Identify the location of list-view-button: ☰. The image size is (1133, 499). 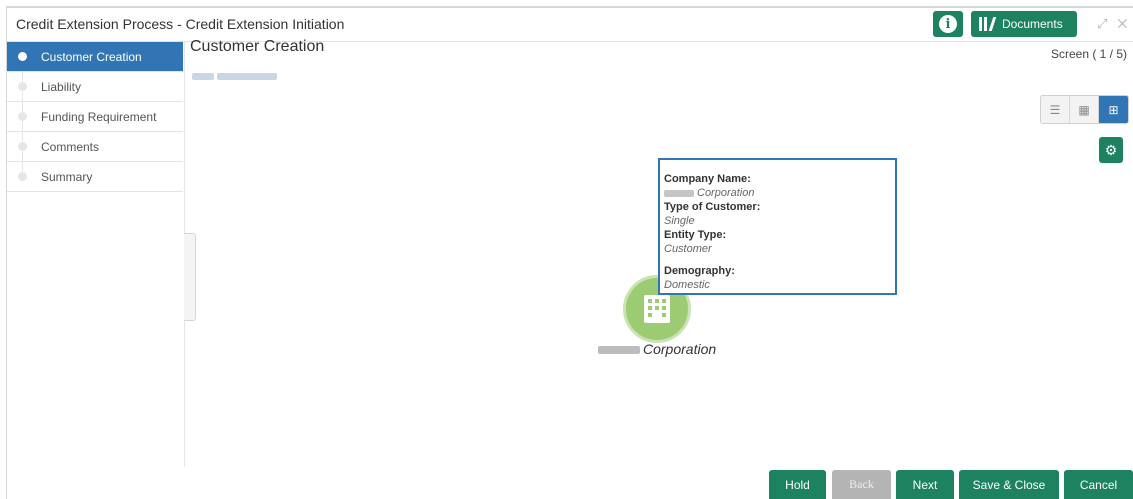
(1055, 109).